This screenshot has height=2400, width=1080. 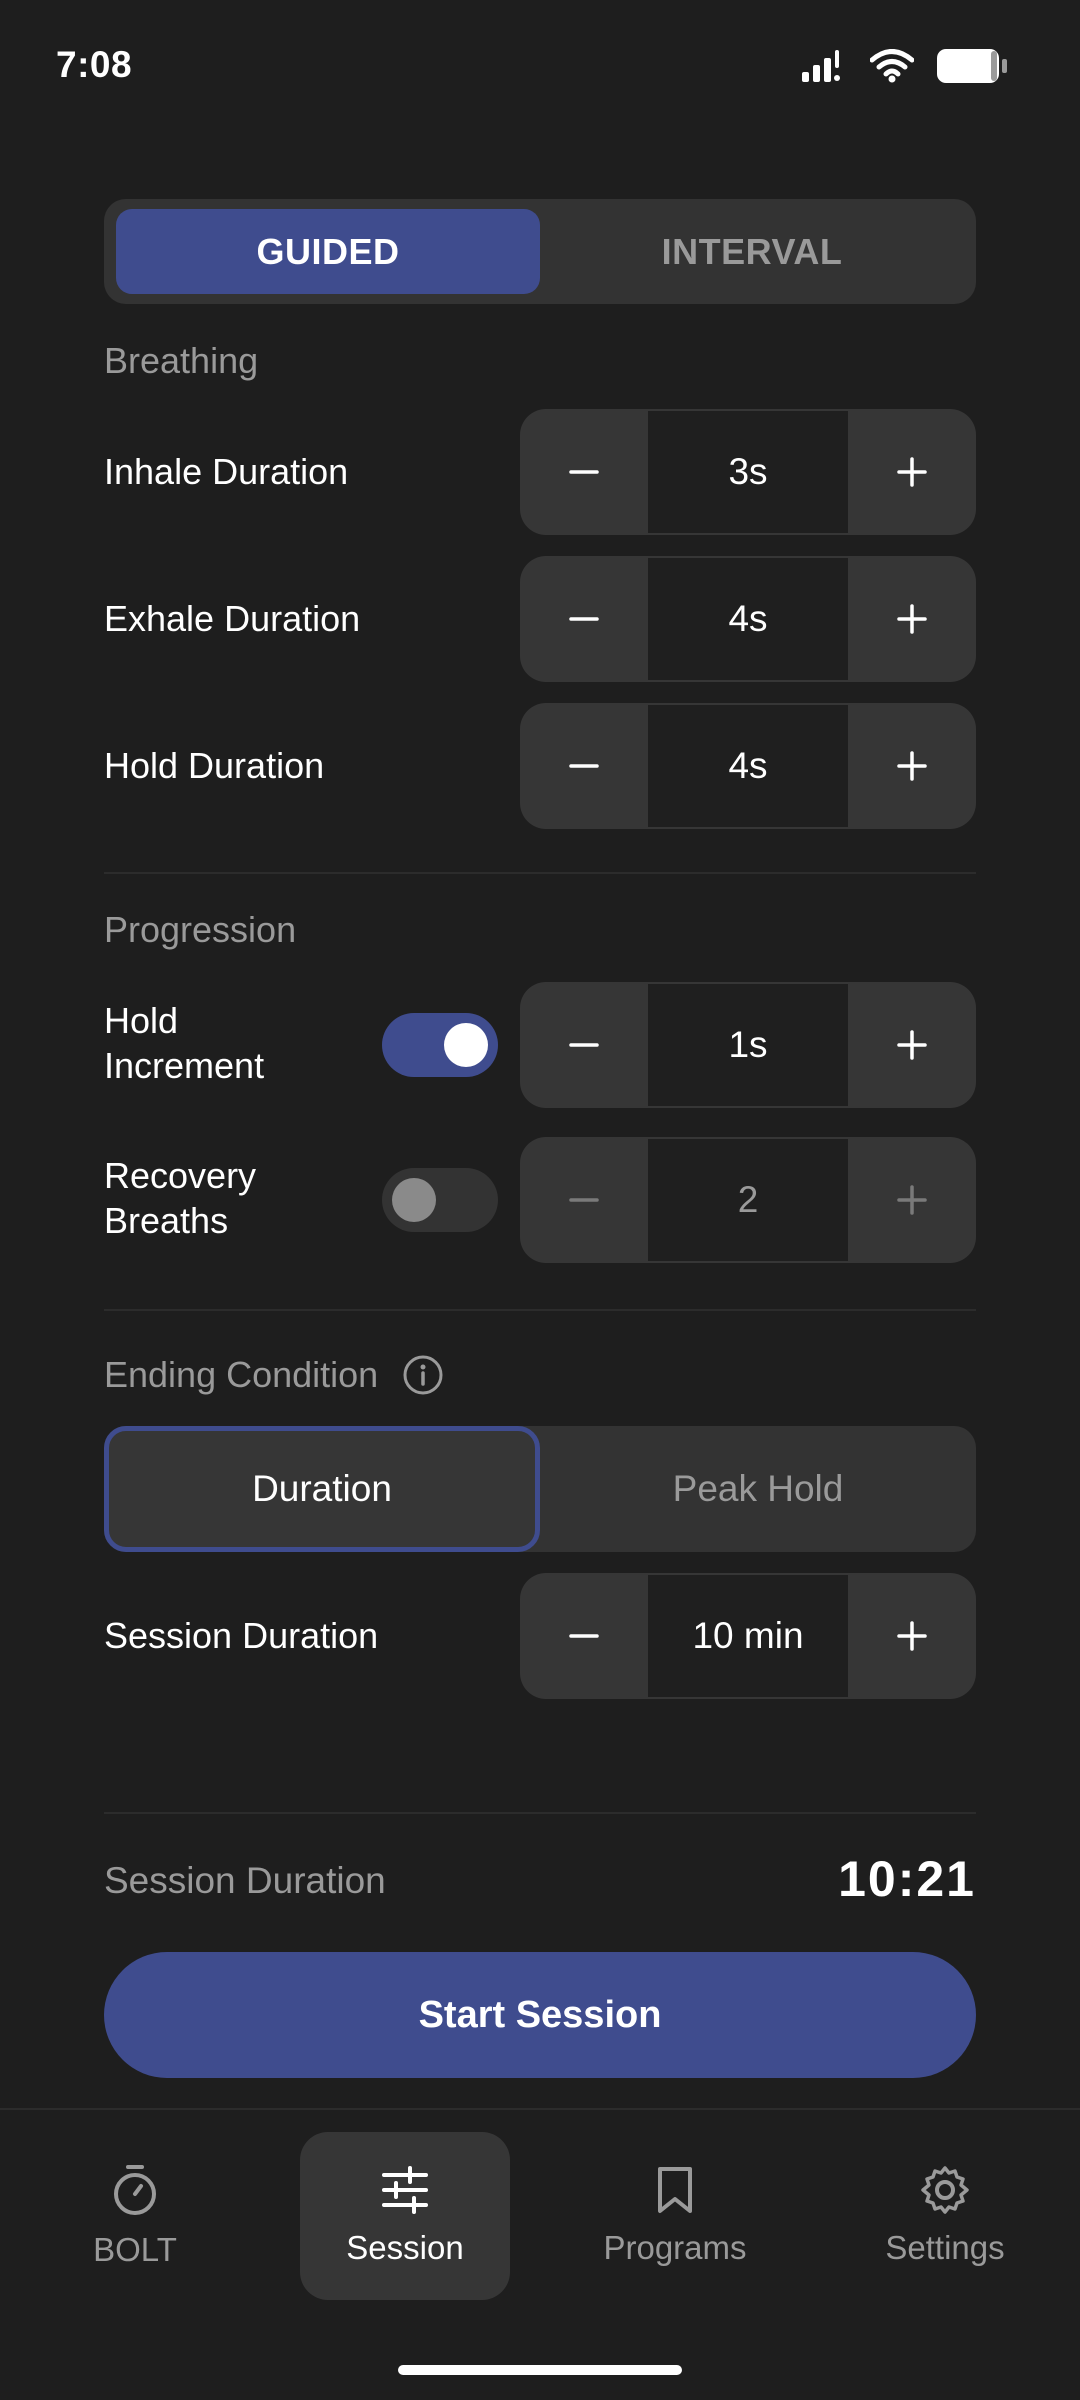 What do you see at coordinates (972, 66) in the screenshot?
I see `battery-icon` at bounding box center [972, 66].